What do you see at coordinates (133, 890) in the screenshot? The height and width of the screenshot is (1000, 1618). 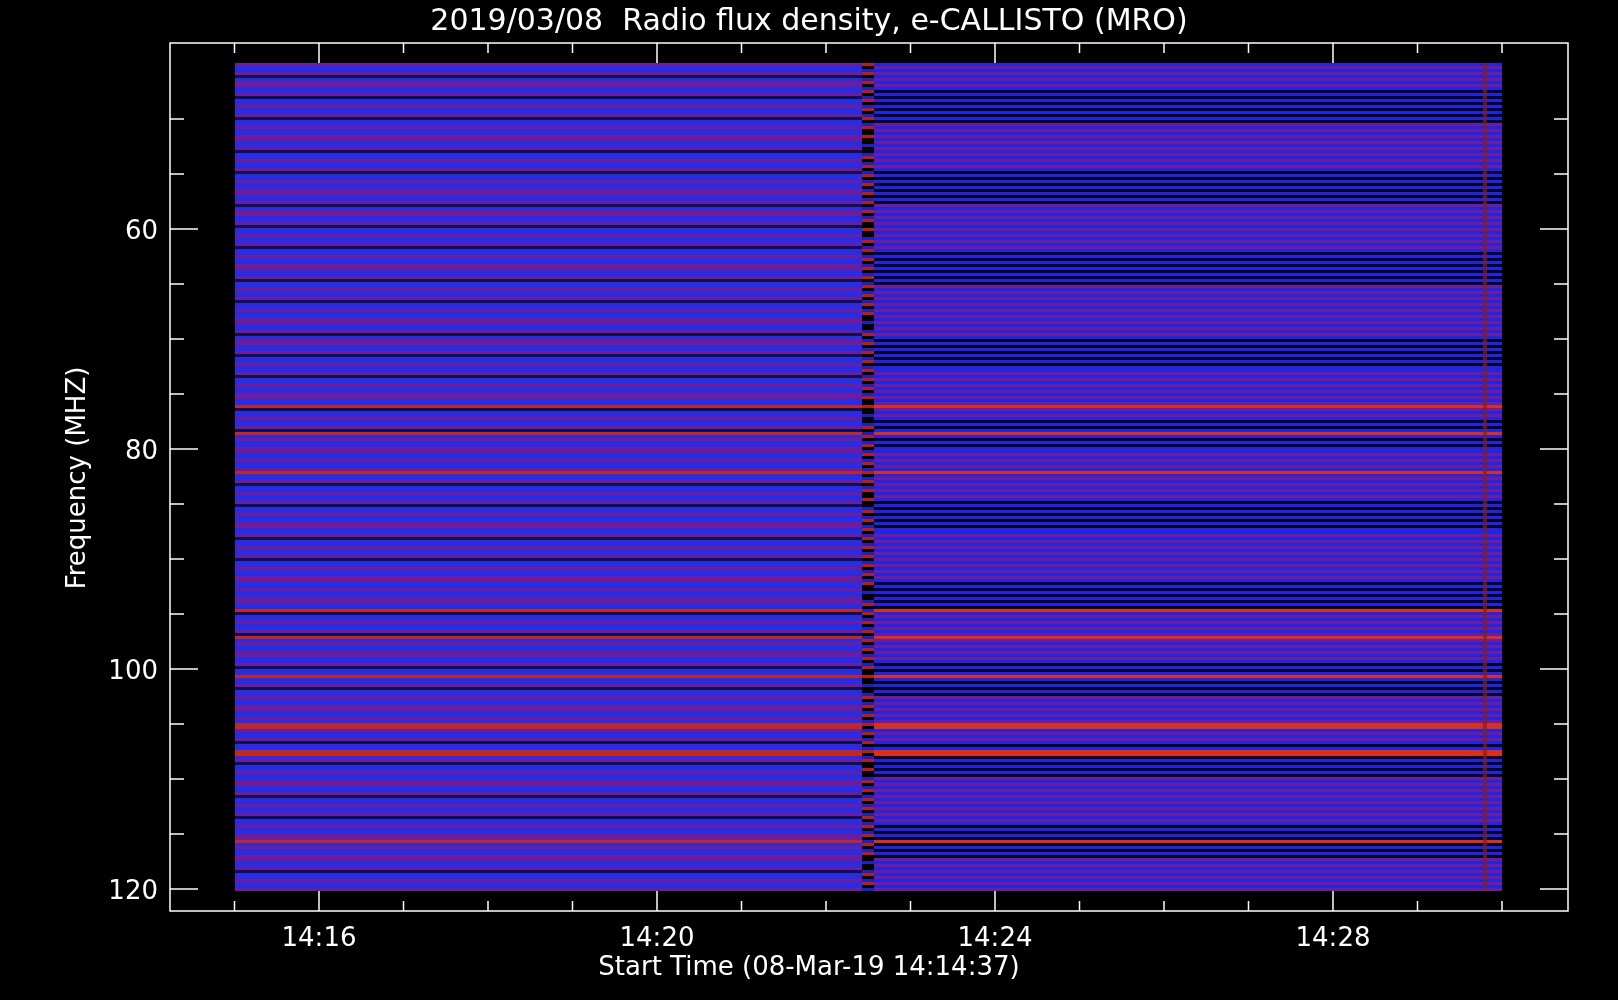 I see `y-tick-label: 120` at bounding box center [133, 890].